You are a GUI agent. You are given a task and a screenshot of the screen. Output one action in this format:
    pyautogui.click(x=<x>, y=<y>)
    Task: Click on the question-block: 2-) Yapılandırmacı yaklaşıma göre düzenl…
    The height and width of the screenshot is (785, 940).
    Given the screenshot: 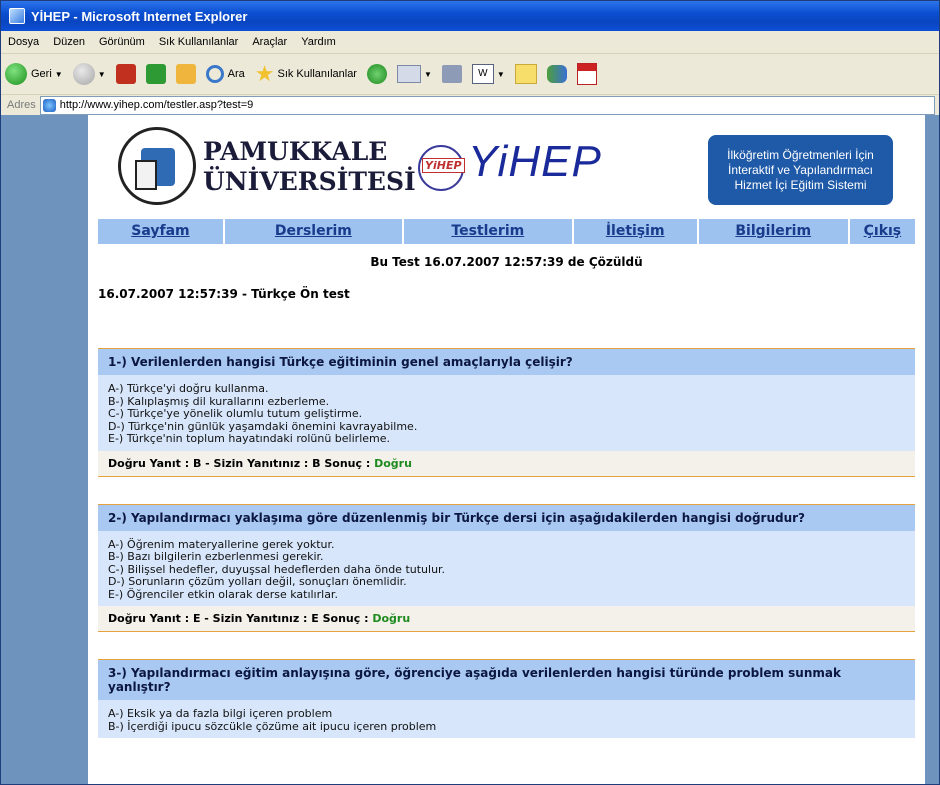 What is the action you would take?
    pyautogui.click(x=506, y=567)
    